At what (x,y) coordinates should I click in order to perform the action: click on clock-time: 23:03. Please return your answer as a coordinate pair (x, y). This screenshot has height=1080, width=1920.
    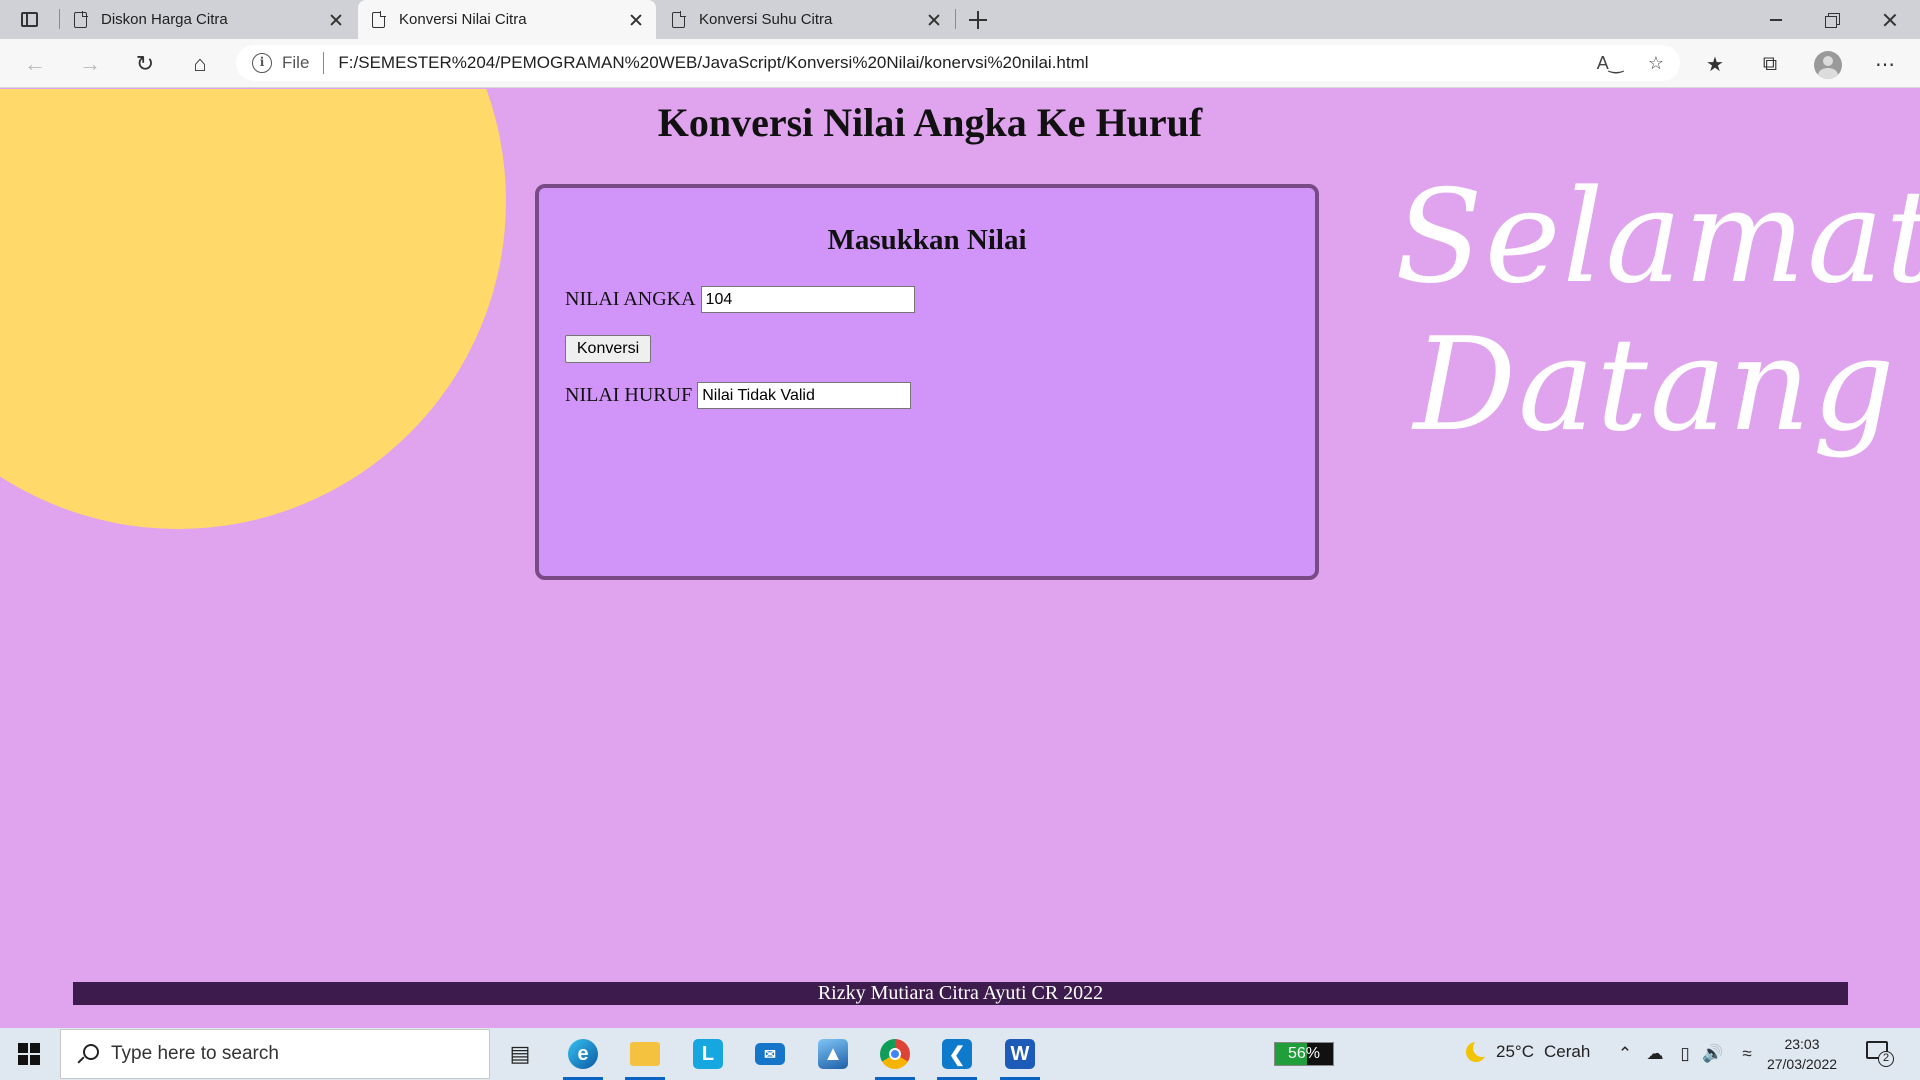
    Looking at the image, I should click on (1802, 1044).